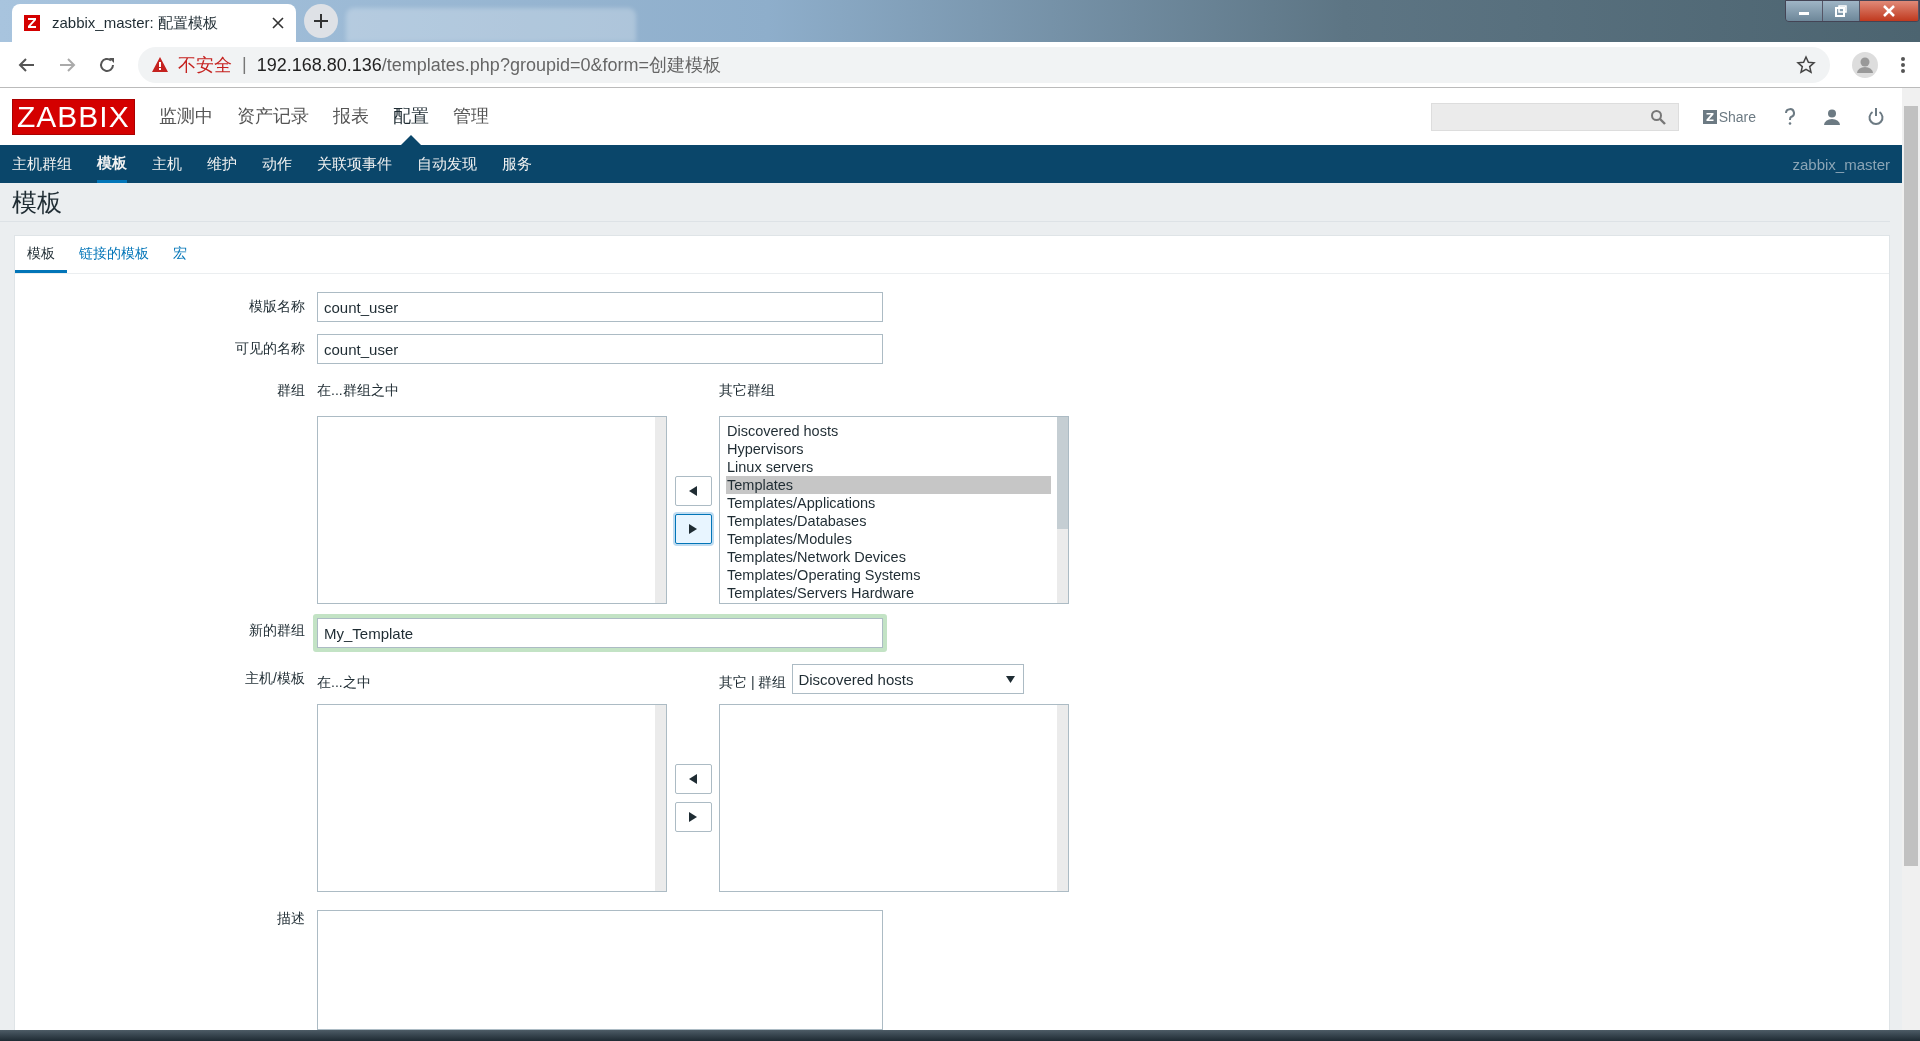 The height and width of the screenshot is (1041, 1920). I want to click on field-label: 群组, so click(290, 390).